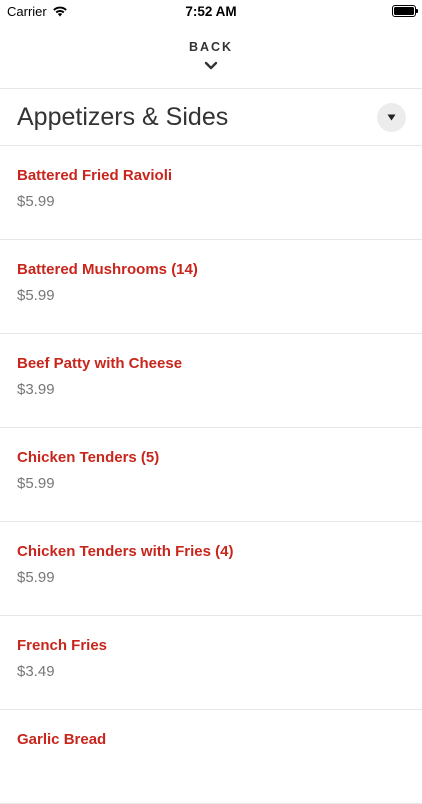  I want to click on category-title: Appetizers & Sides, so click(123, 117).